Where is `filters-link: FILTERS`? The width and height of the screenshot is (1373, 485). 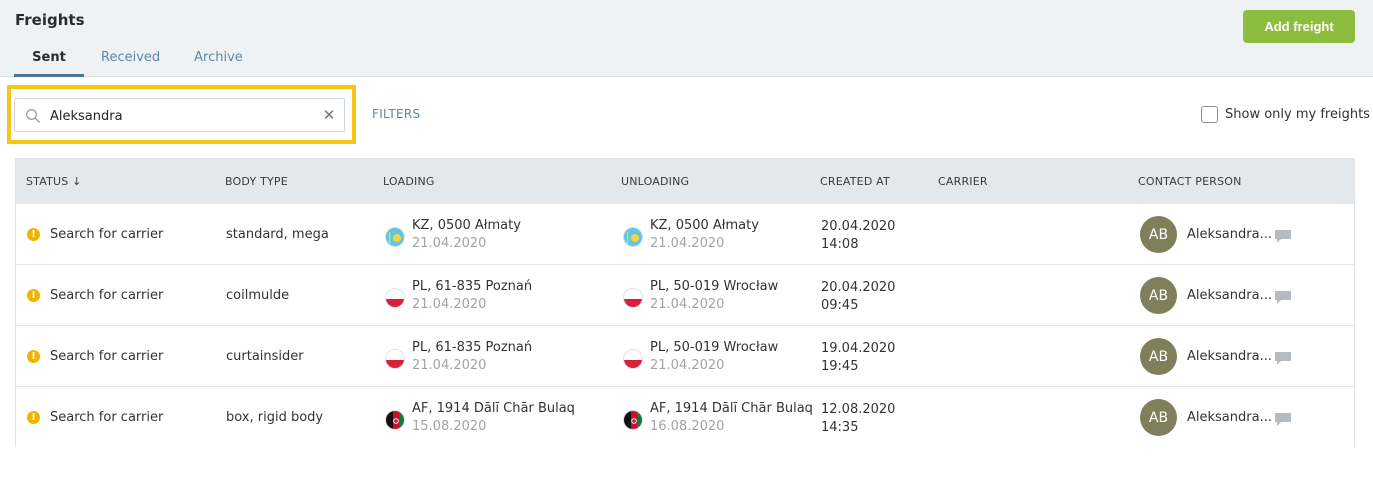 filters-link: FILTERS is located at coordinates (396, 114).